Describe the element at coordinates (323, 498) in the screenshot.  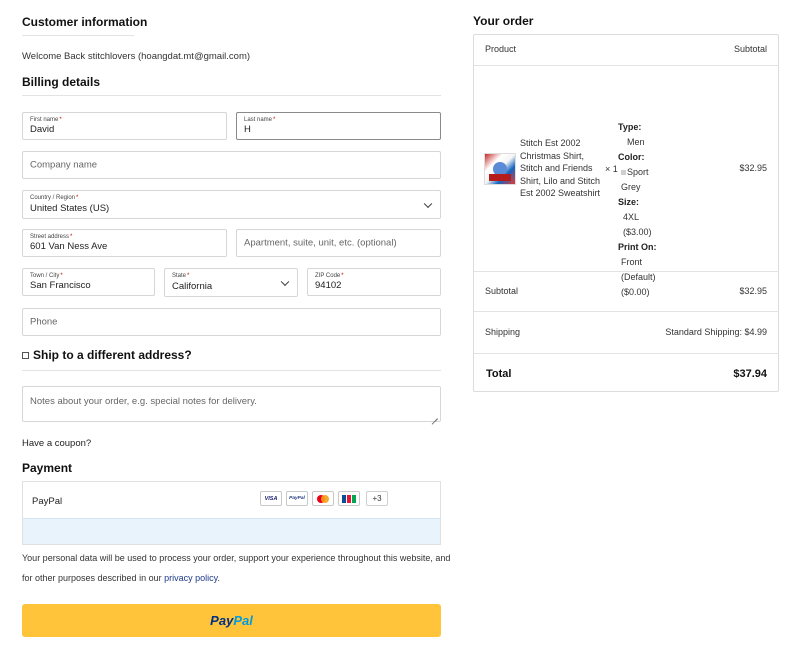
I see `mastercard-icon` at that location.